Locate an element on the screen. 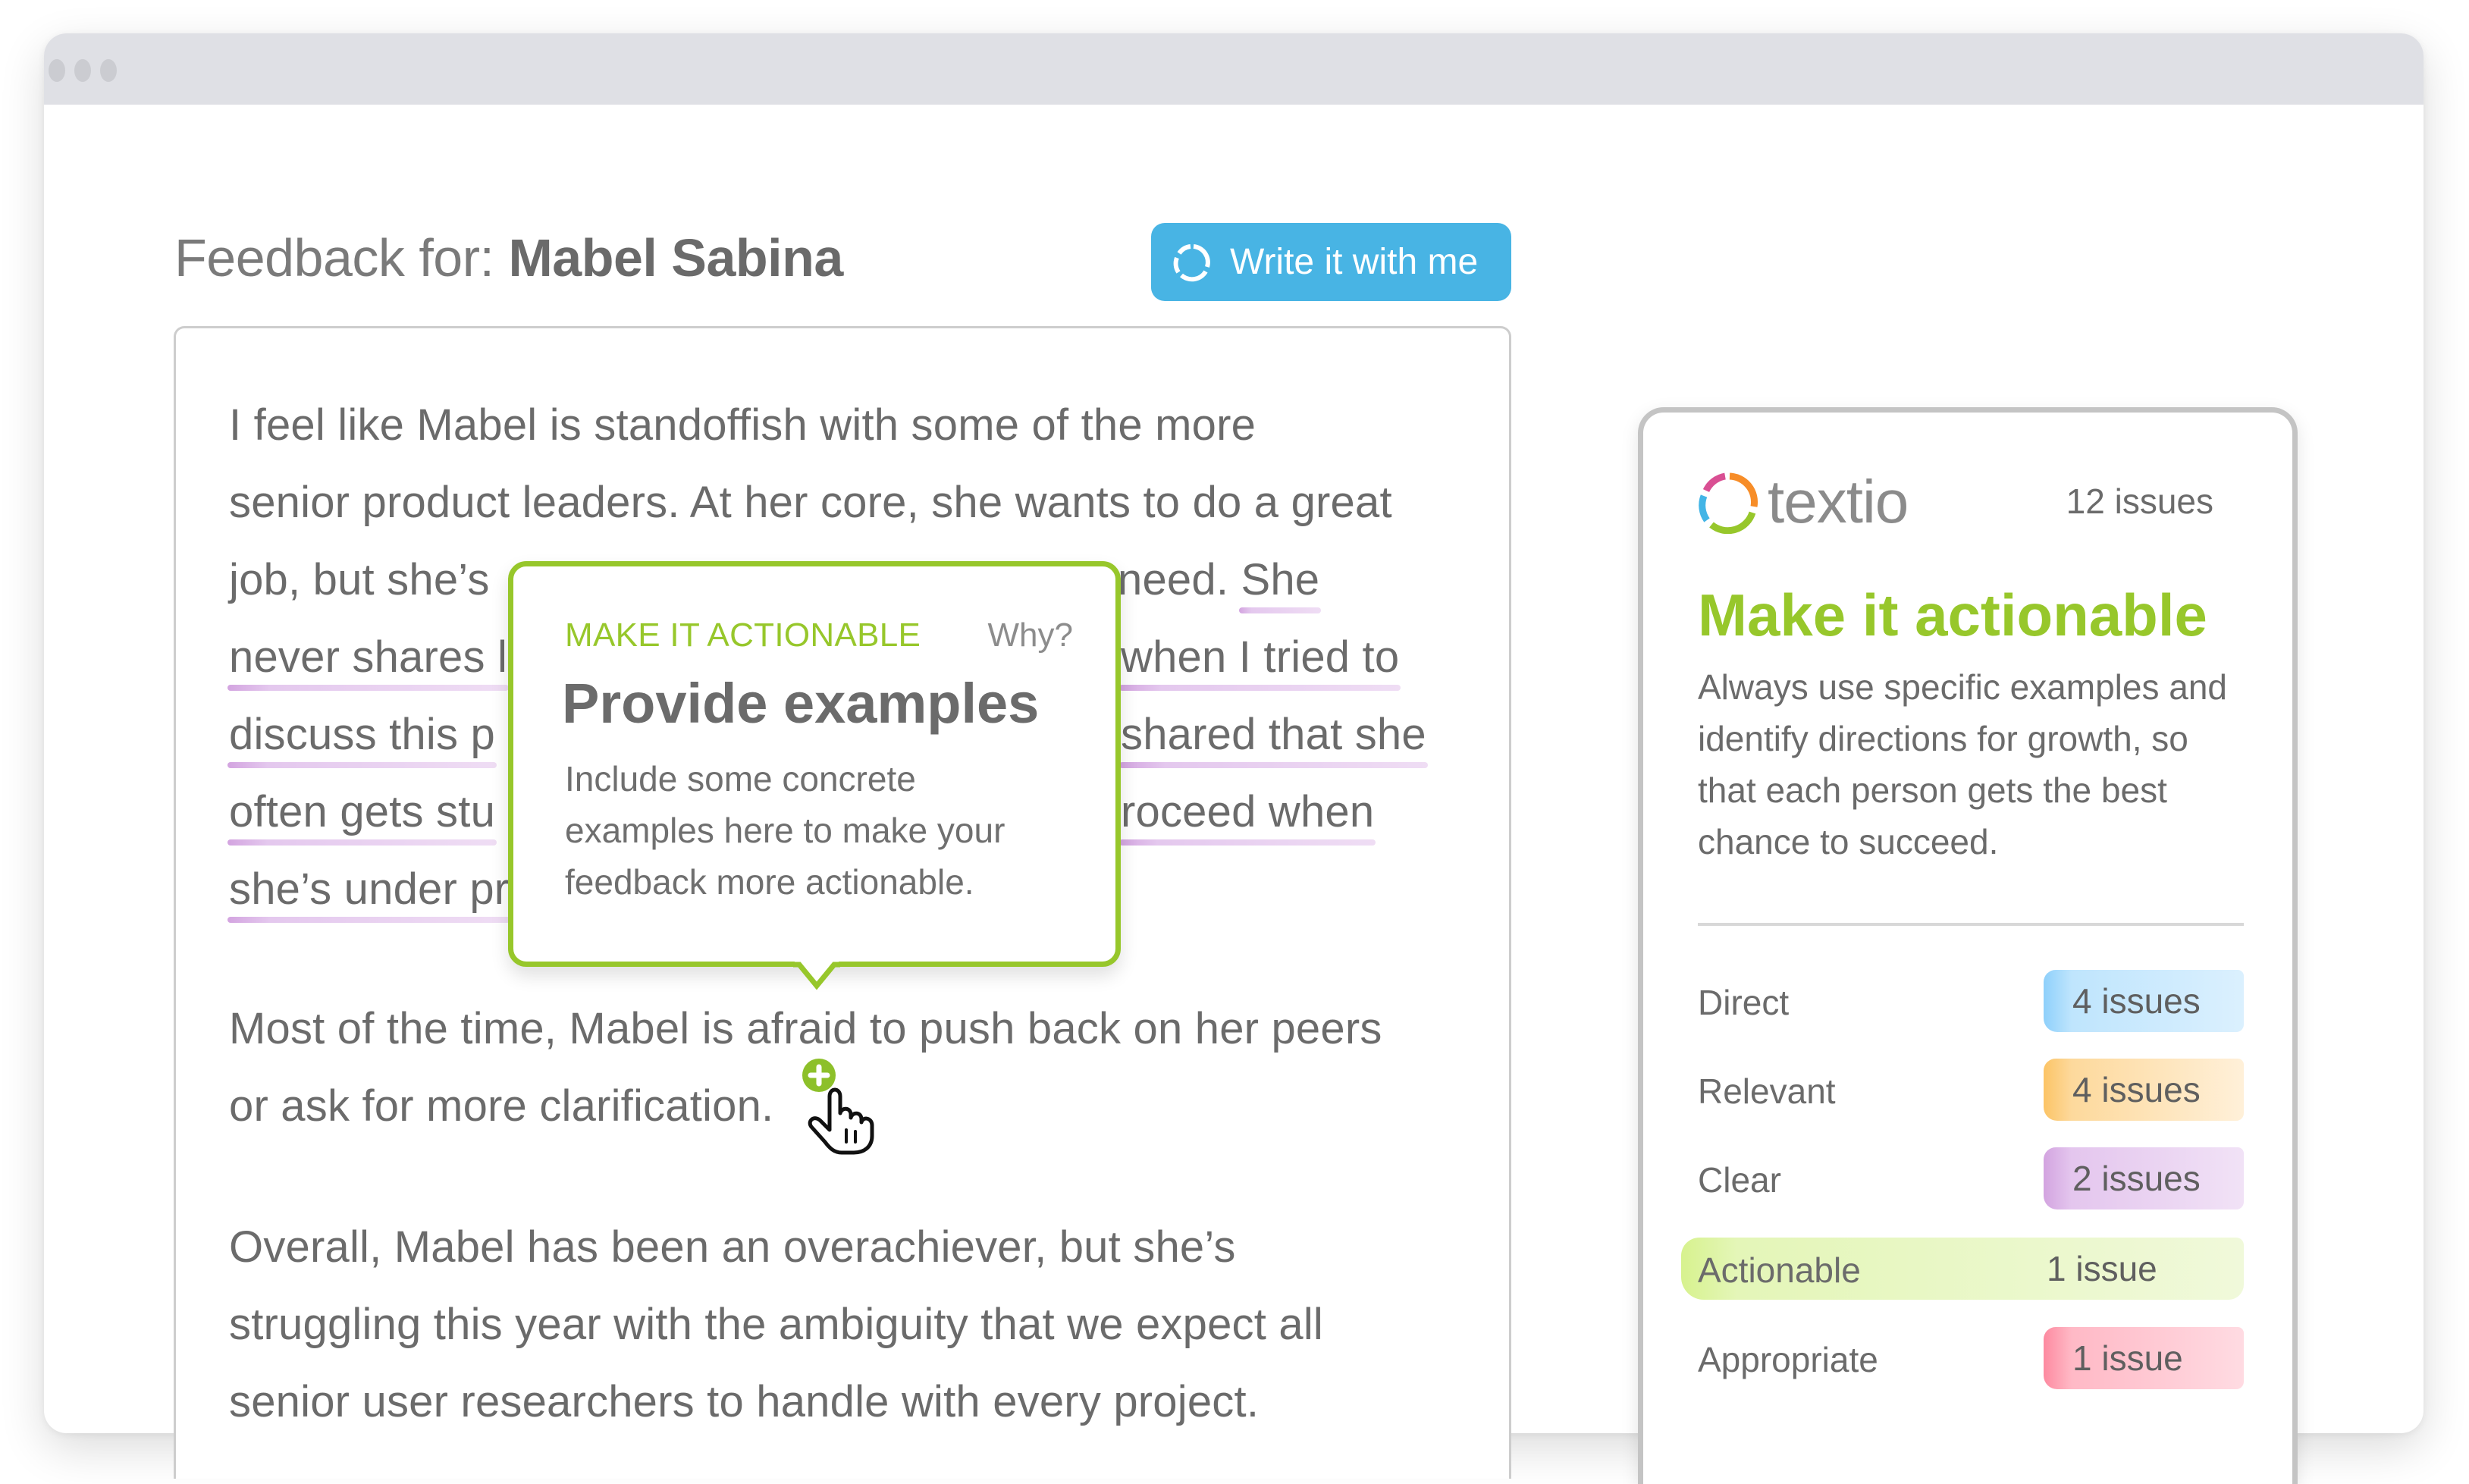  highlight-actionable: or ask for more clarification. is located at coordinates (501, 1106).